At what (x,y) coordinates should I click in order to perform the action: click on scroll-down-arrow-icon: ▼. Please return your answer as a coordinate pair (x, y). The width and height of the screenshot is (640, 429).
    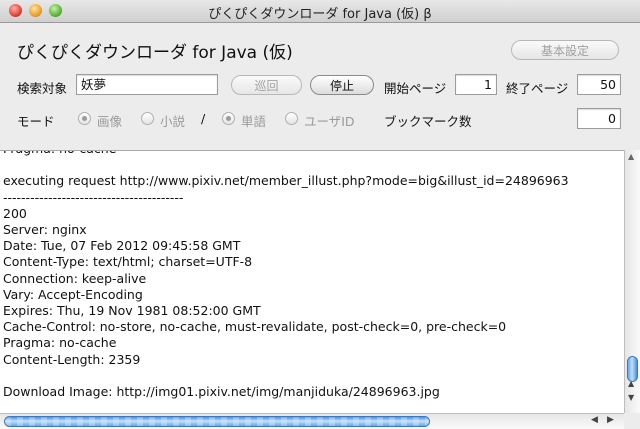
    Looking at the image, I should click on (631, 397).